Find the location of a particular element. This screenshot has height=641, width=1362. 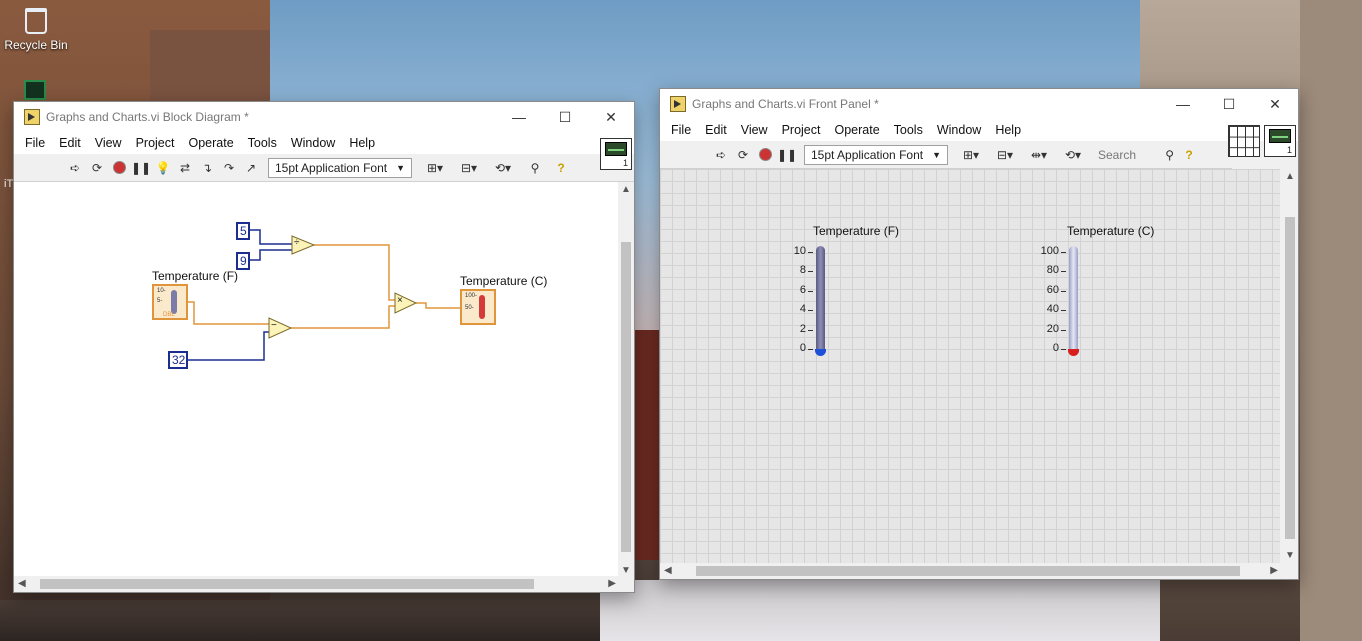

search-field: Search ⚲ is located at coordinates (1136, 155).